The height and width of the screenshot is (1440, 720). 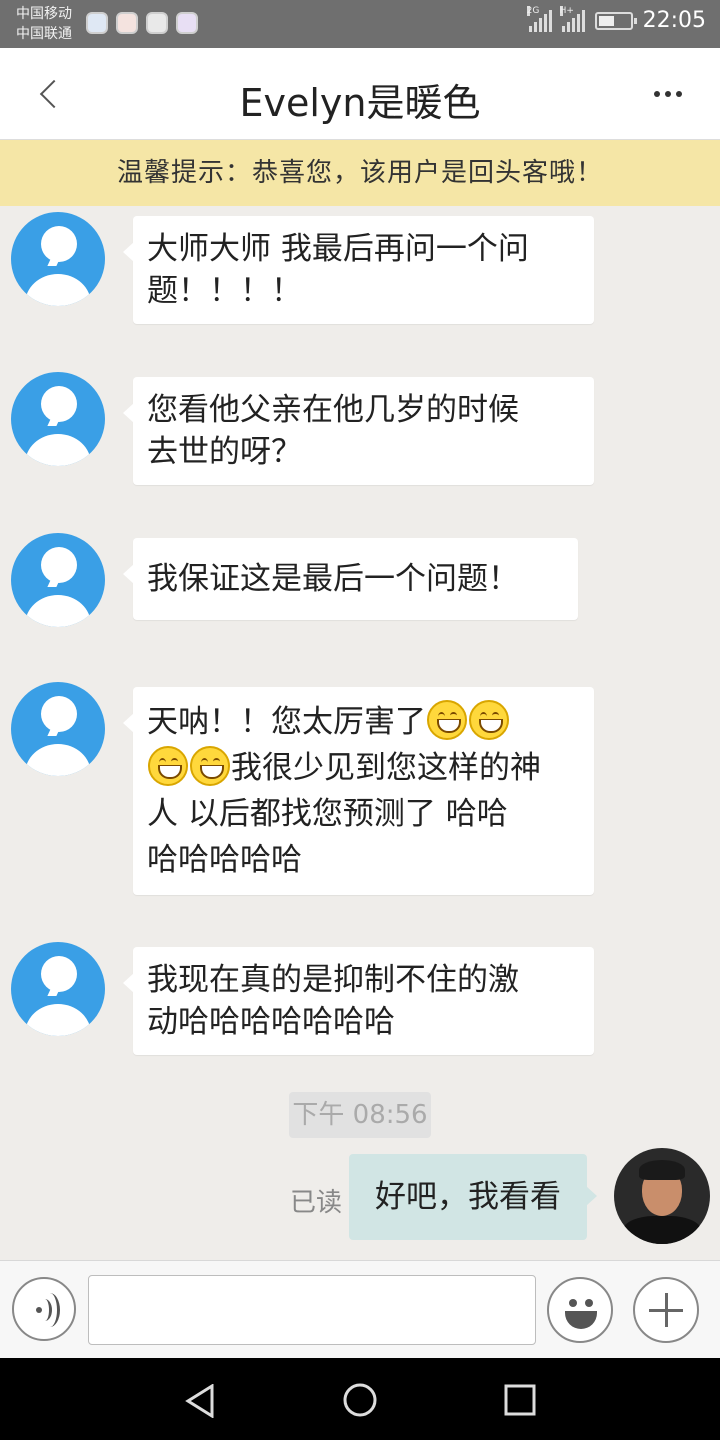 I want to click on returning-customer-notice: 温馨提示：恭喜您，该用户是回头客哦！, so click(x=360, y=173).